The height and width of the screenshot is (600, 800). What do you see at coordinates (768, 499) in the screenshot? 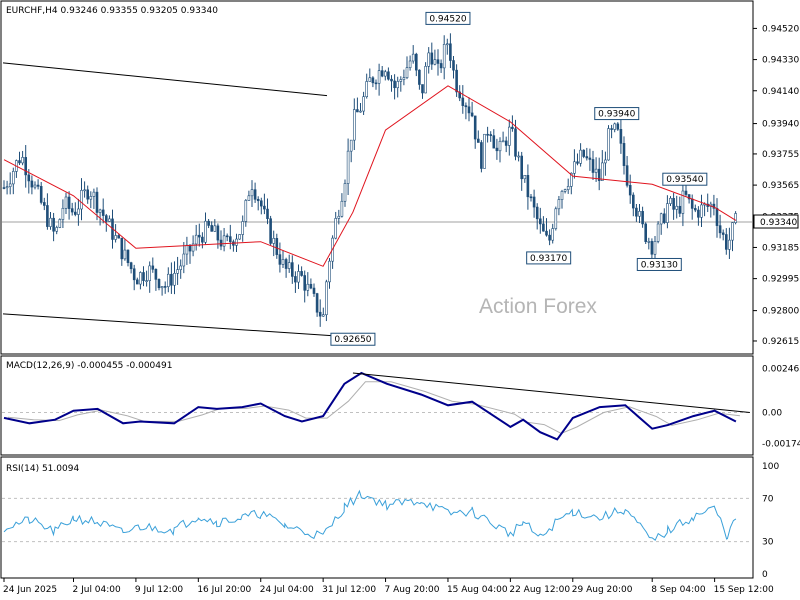
I see `rsi-tick-label: 70` at bounding box center [768, 499].